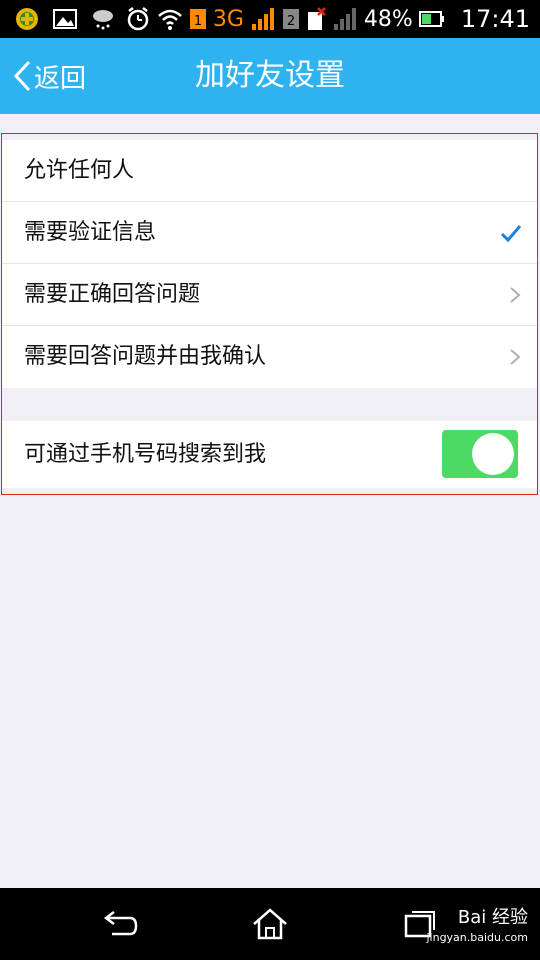 This screenshot has height=960, width=540. What do you see at coordinates (270, 295) in the screenshot?
I see `option-answer-question: 需要正确回答问题` at bounding box center [270, 295].